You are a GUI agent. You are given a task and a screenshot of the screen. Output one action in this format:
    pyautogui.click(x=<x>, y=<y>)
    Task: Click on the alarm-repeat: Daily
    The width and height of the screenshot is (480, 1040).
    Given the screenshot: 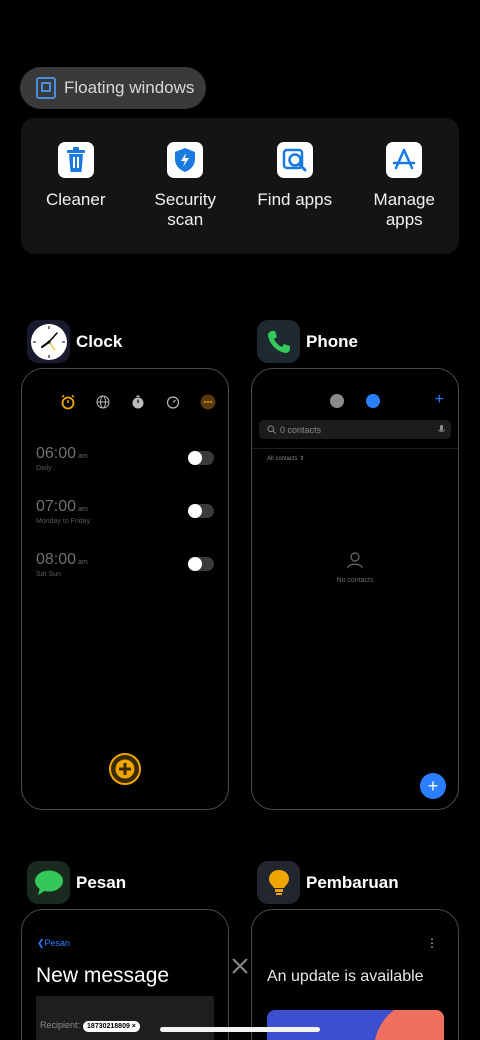 What is the action you would take?
    pyautogui.click(x=44, y=468)
    